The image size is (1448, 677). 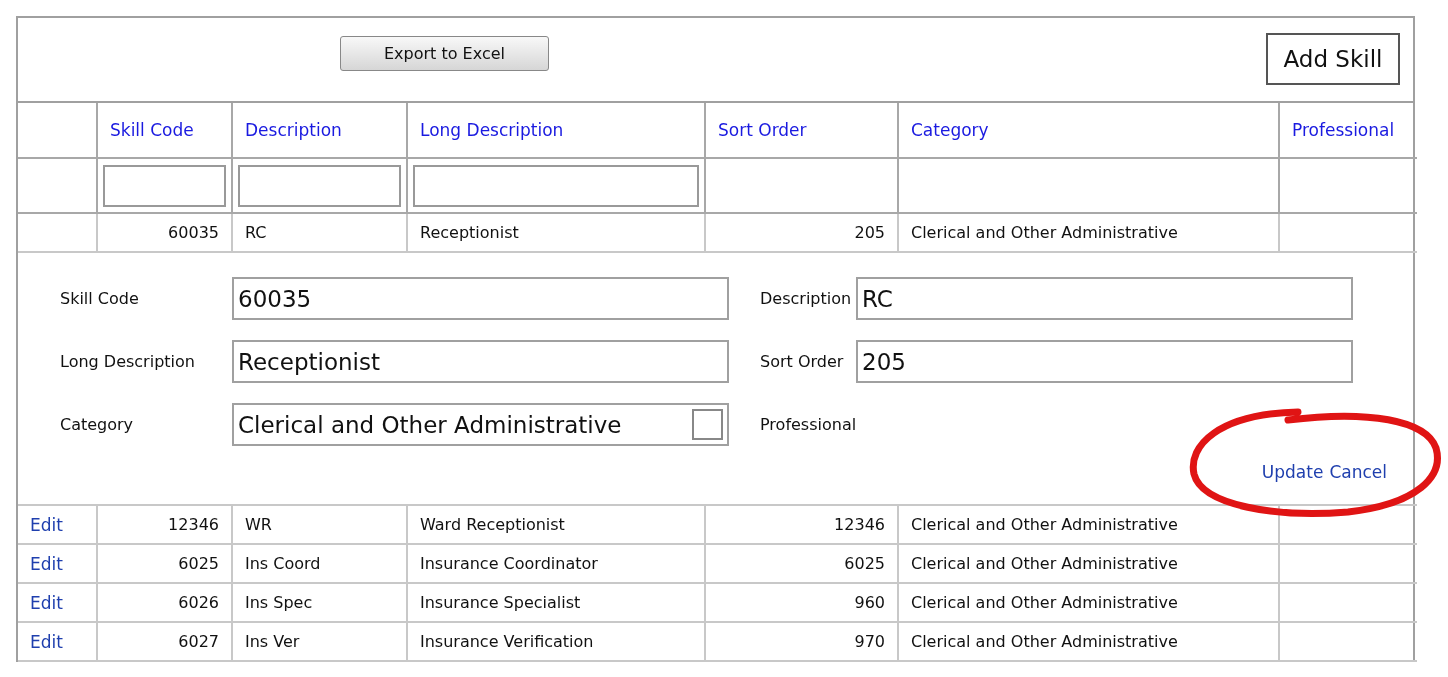 I want to click on column-header: Skill Code, so click(x=164, y=130).